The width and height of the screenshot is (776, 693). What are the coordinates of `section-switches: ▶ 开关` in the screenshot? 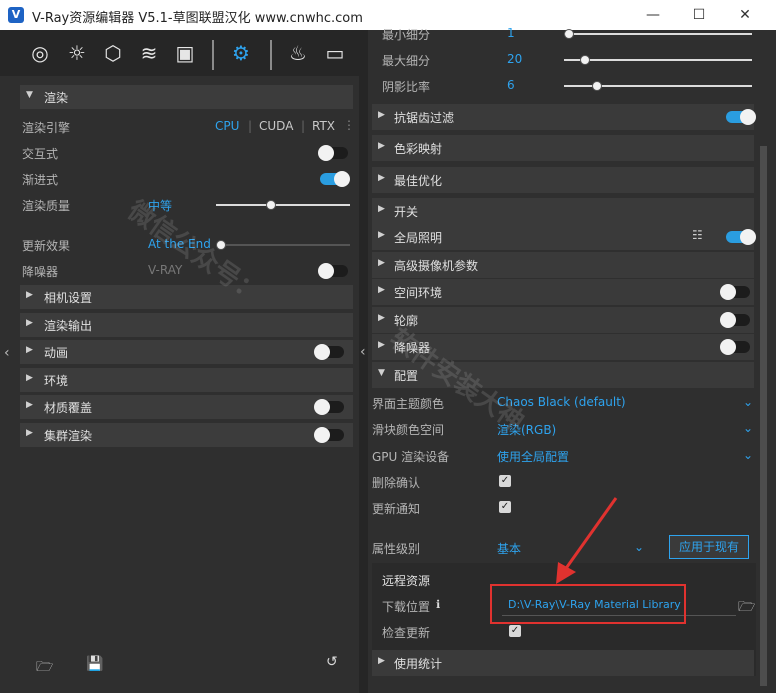 It's located at (563, 211).